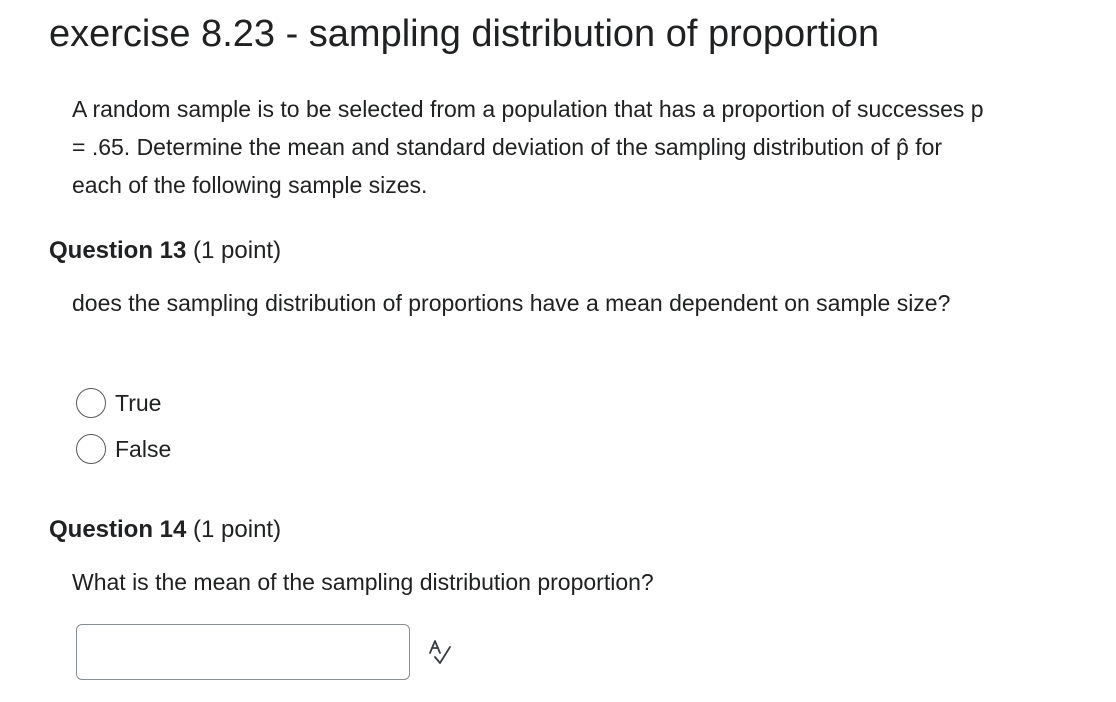 The image size is (1116, 702). What do you see at coordinates (234, 250) in the screenshot?
I see `question-13-points: (1 point)` at bounding box center [234, 250].